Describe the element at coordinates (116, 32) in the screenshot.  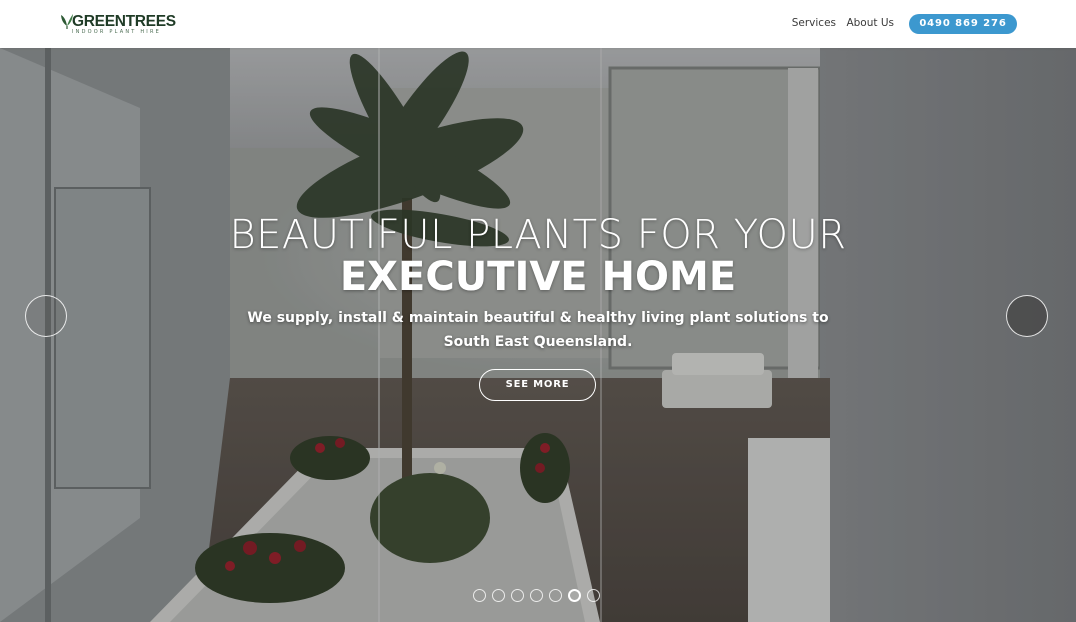
I see `logo-tagline: INDOOR PLANT HIRE` at that location.